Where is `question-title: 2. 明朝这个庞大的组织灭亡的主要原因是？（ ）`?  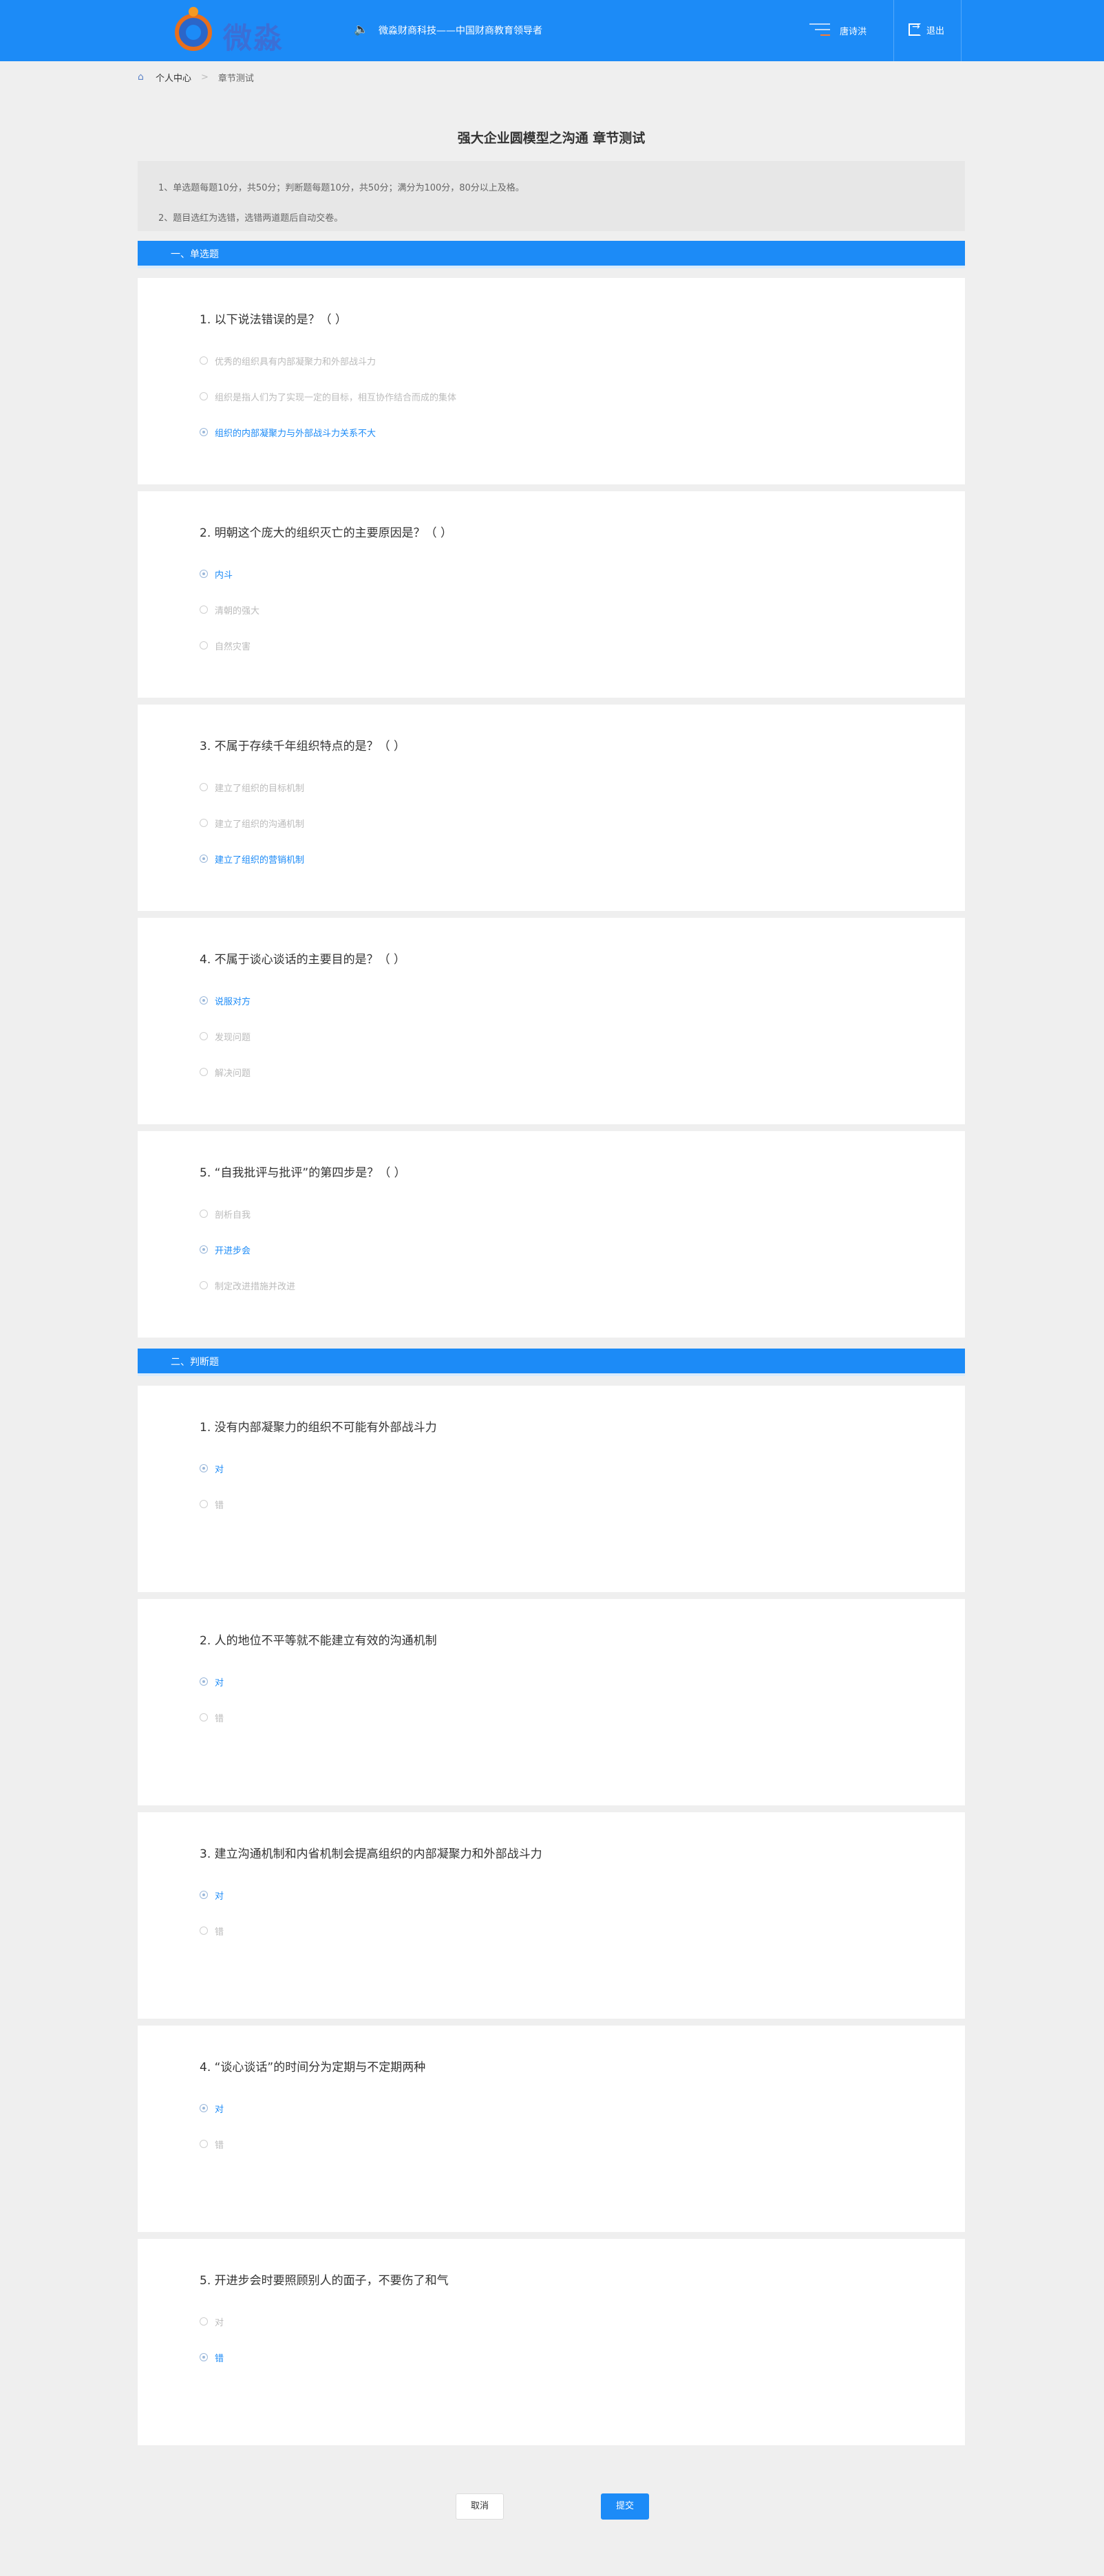 question-title: 2. 明朝这个庞大的组织灭亡的主要原因是？（ ） is located at coordinates (326, 533).